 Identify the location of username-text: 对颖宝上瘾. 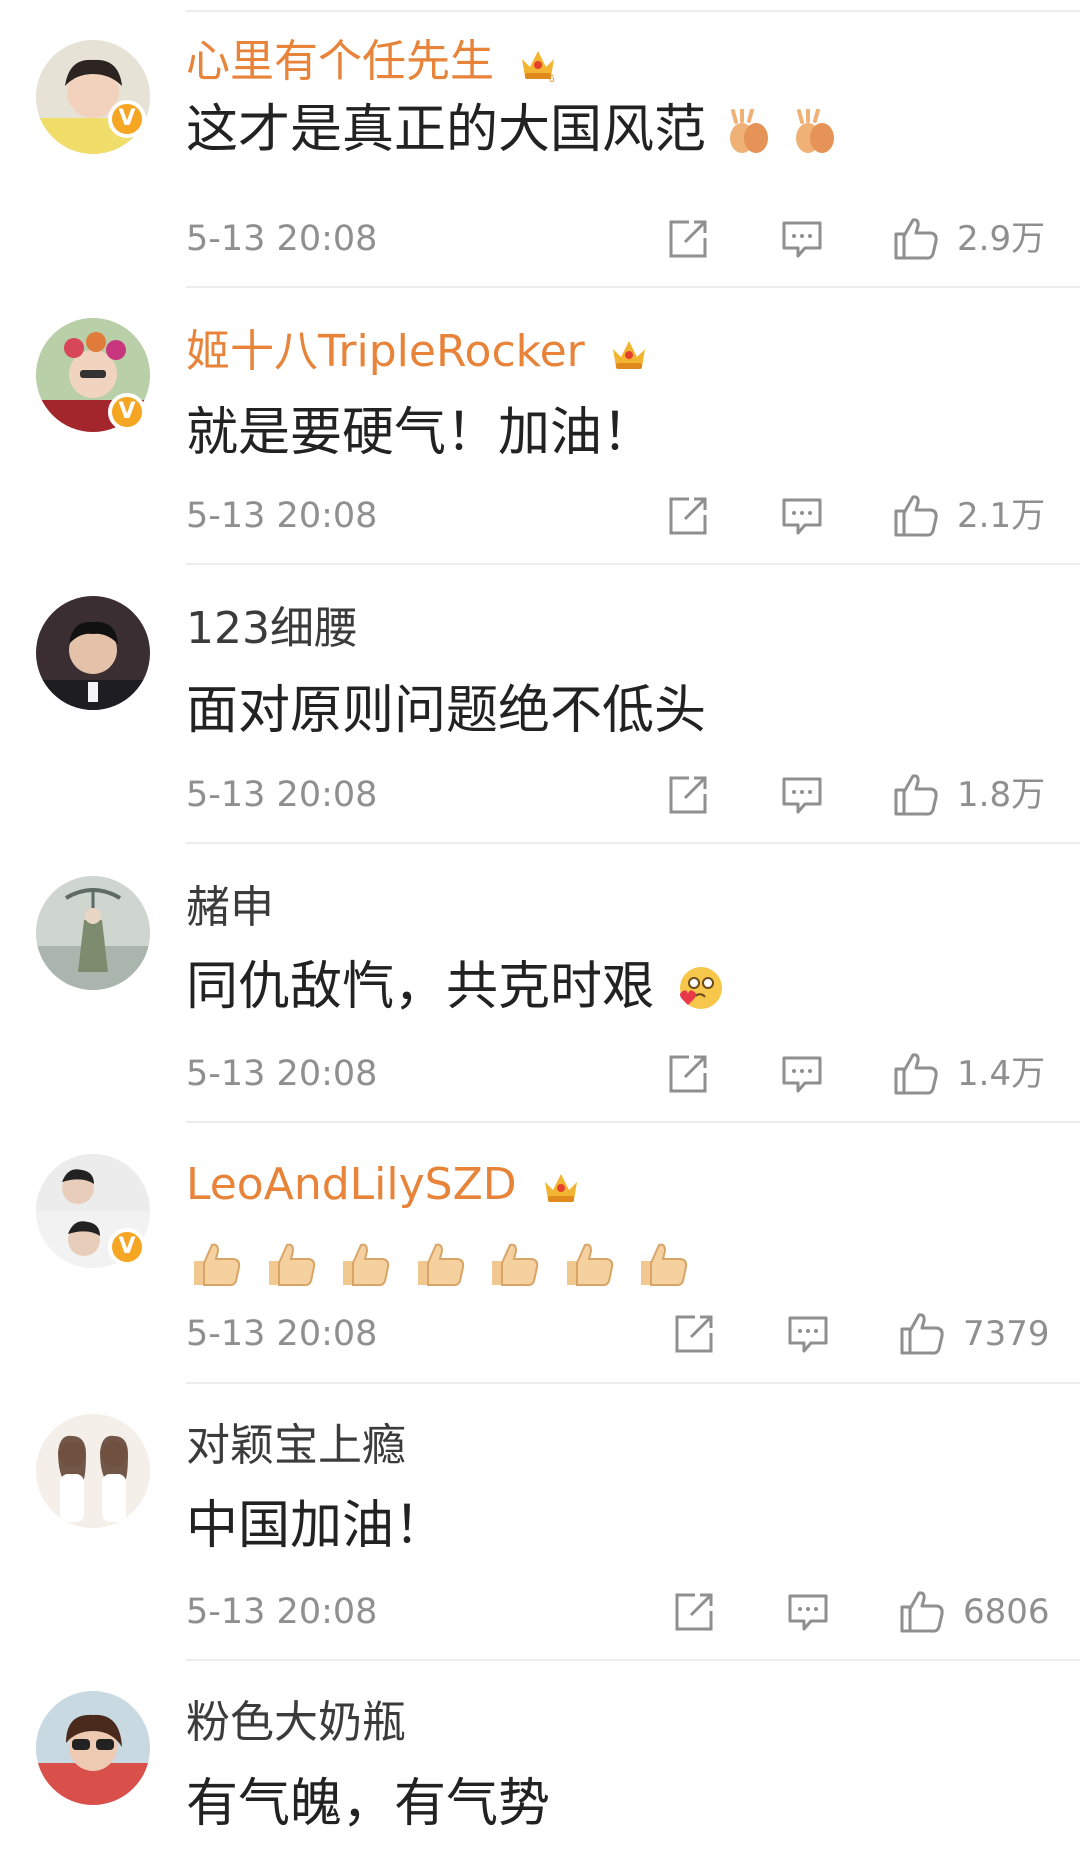
(296, 1445).